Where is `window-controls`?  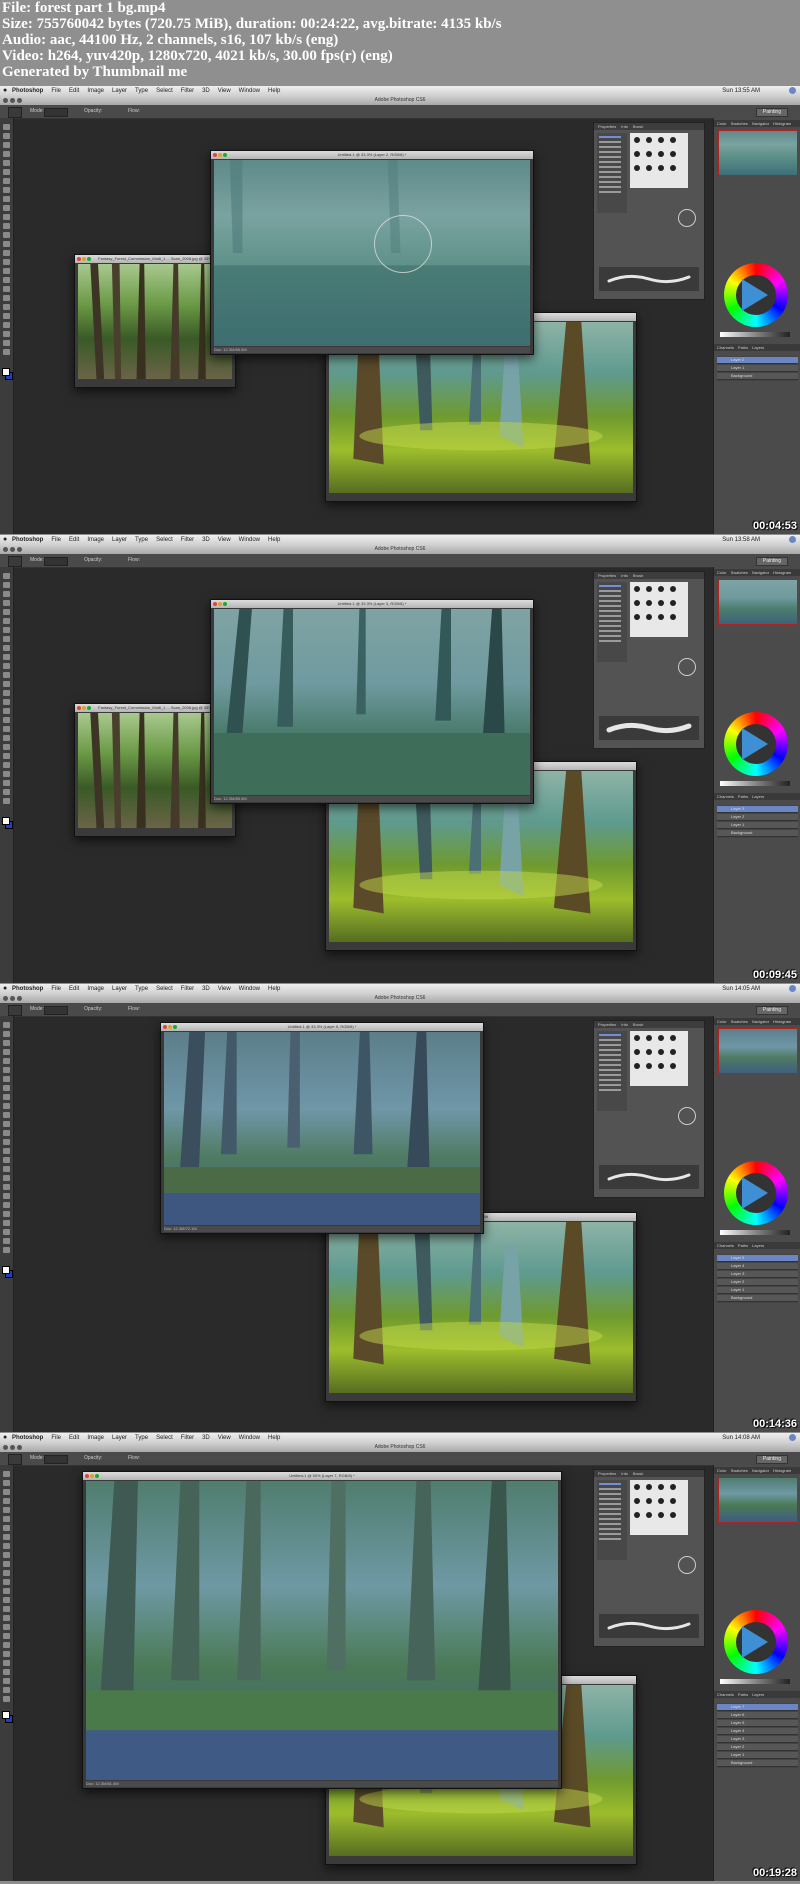 window-controls is located at coordinates (84, 708).